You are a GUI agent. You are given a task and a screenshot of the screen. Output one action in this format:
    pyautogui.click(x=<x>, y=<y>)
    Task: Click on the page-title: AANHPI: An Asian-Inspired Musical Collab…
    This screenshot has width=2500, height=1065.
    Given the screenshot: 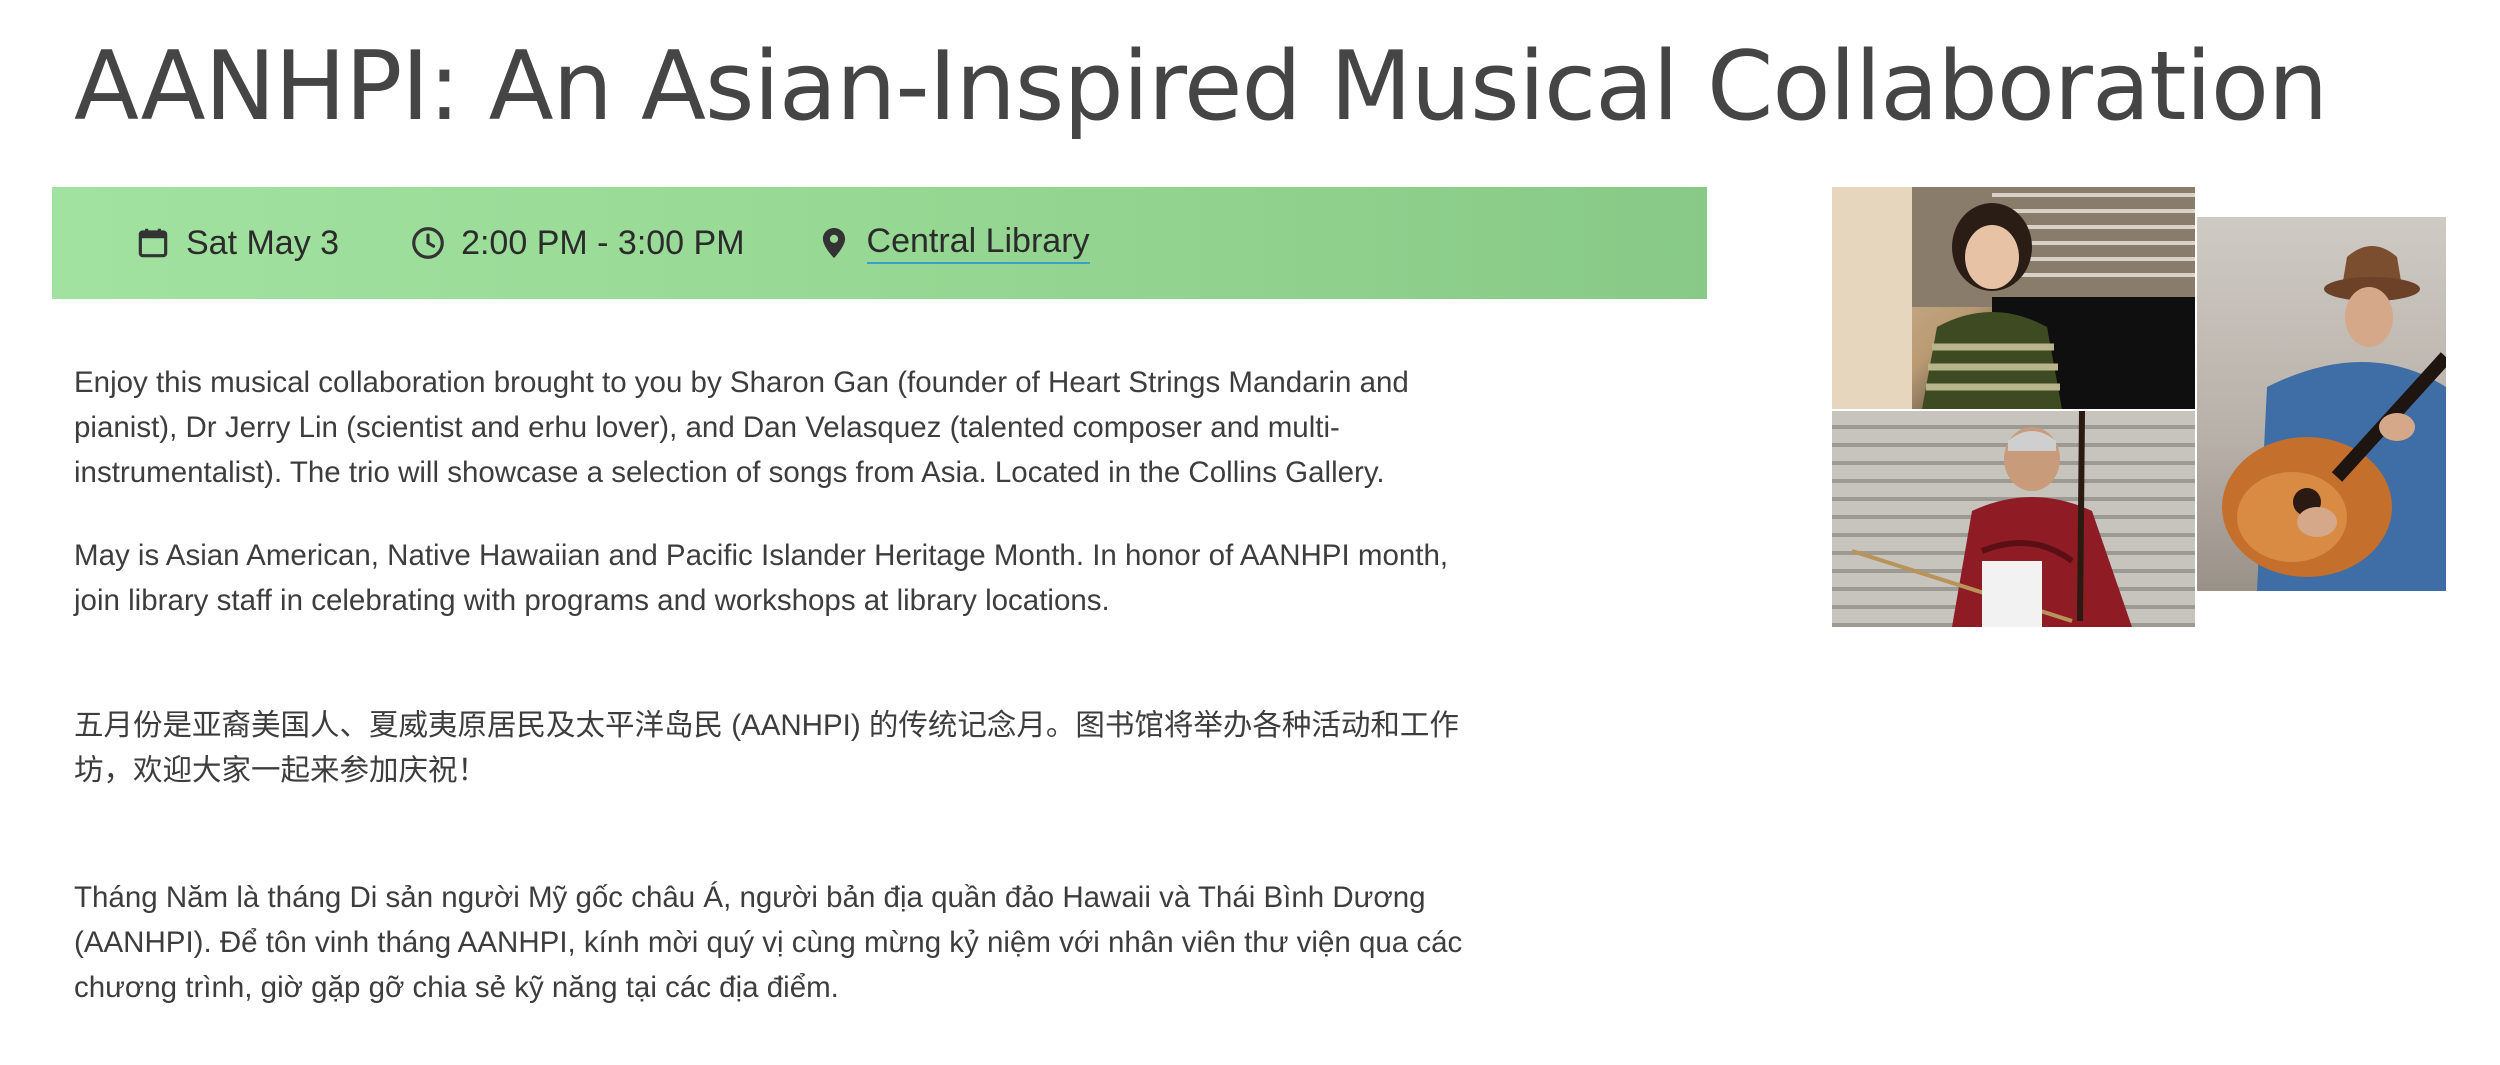 What is the action you would take?
    pyautogui.click(x=1201, y=87)
    